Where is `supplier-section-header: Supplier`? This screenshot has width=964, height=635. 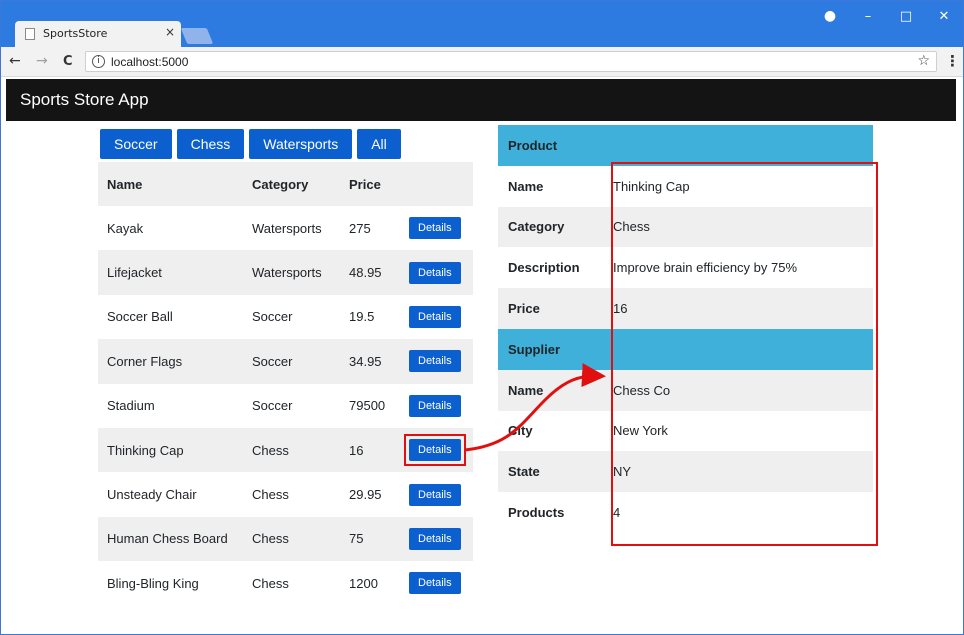 supplier-section-header: Supplier is located at coordinates (685, 349).